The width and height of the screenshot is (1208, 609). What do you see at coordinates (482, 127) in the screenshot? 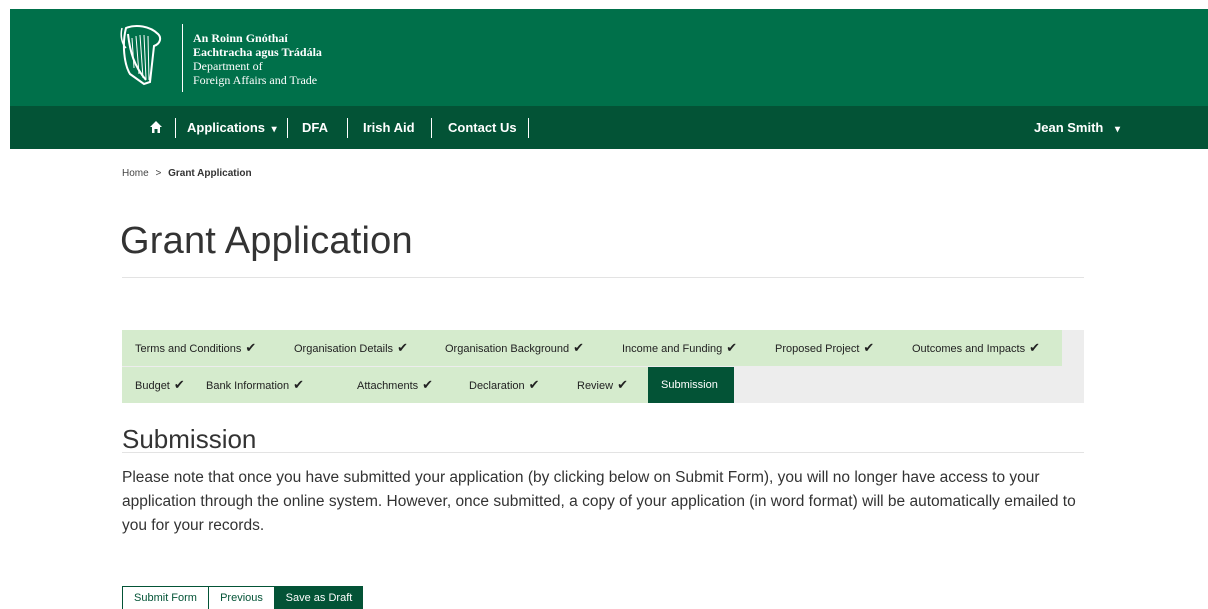
I see `nav-contact-us: Contact Us` at bounding box center [482, 127].